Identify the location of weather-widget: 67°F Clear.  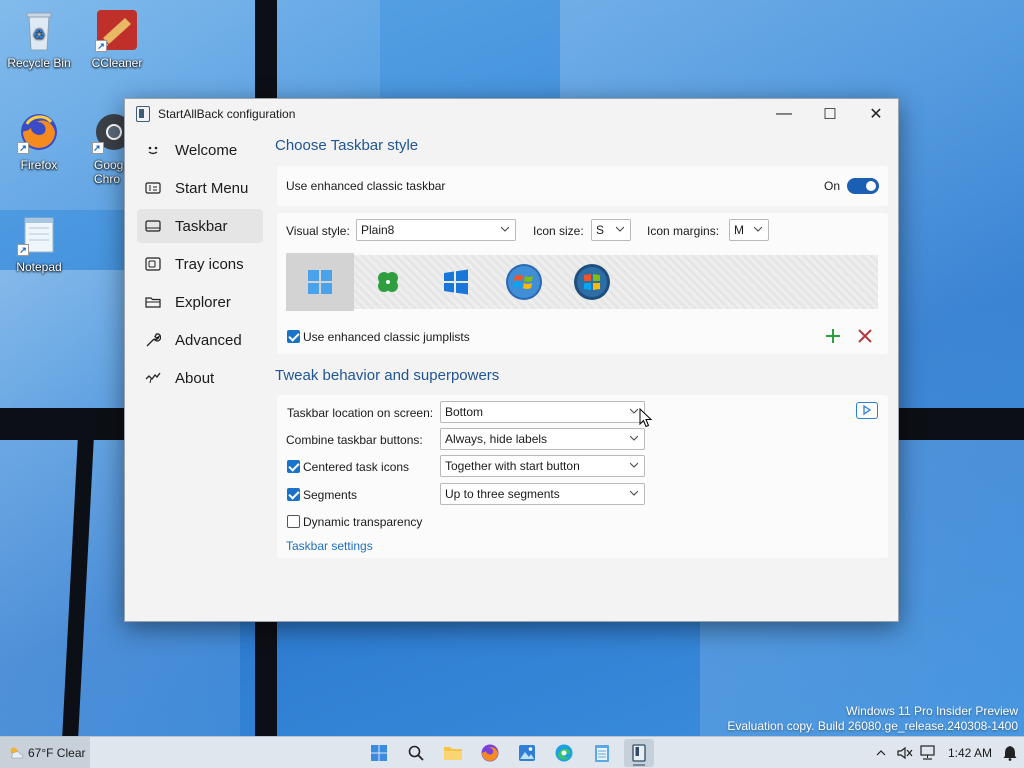
(45, 752).